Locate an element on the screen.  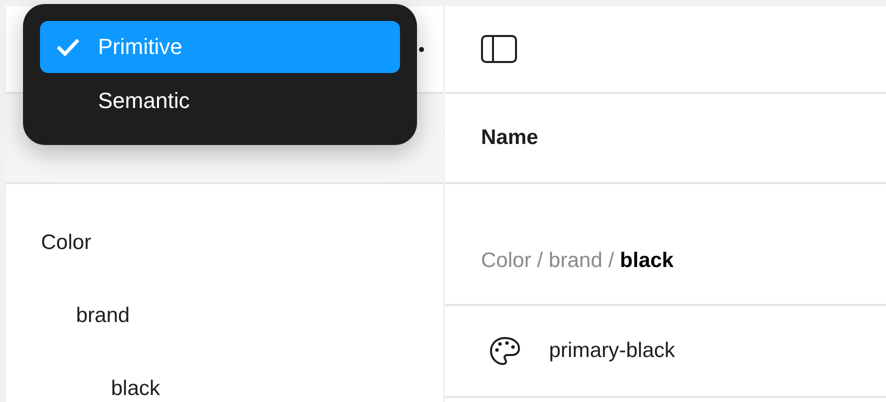
group-path: Color / brand / black is located at coordinates (577, 261).